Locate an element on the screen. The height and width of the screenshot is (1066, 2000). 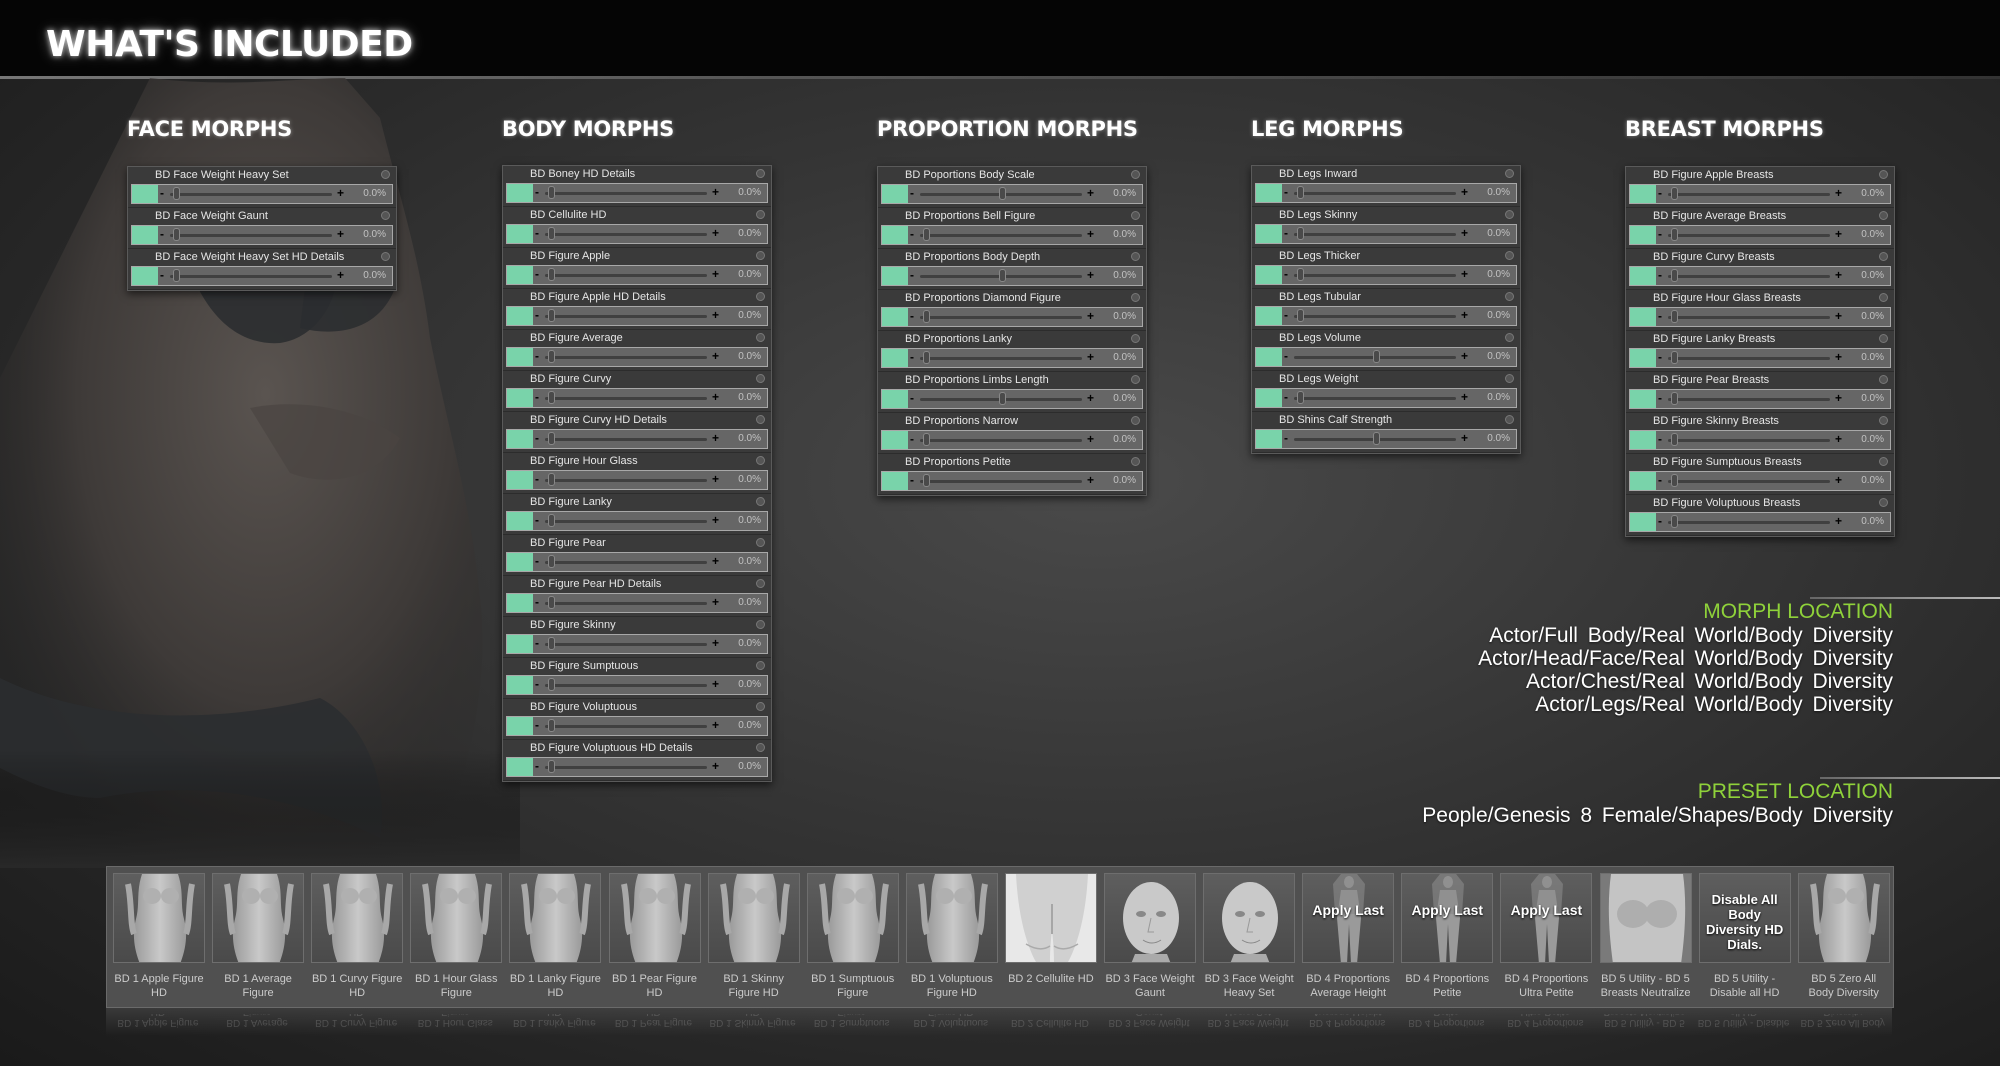
preset-tile: BD 3 Face Weight Gaunt is located at coordinates (1150, 936).